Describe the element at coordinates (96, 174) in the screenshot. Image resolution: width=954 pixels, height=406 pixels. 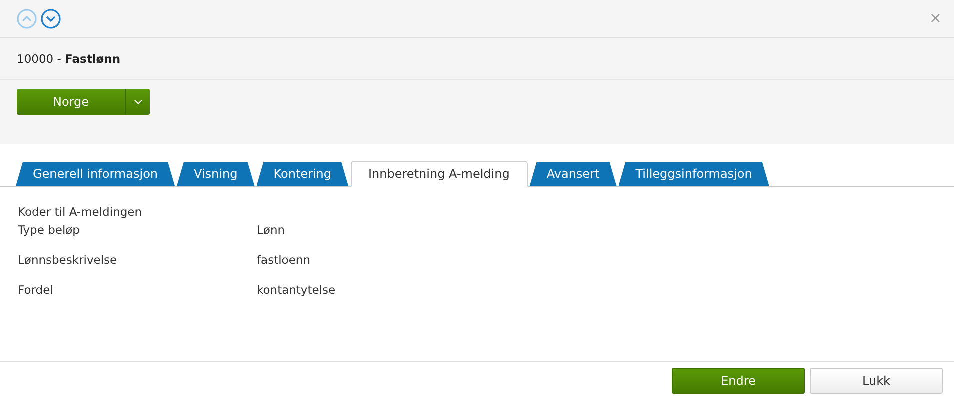
I see `tab: Generell informasjon` at that location.